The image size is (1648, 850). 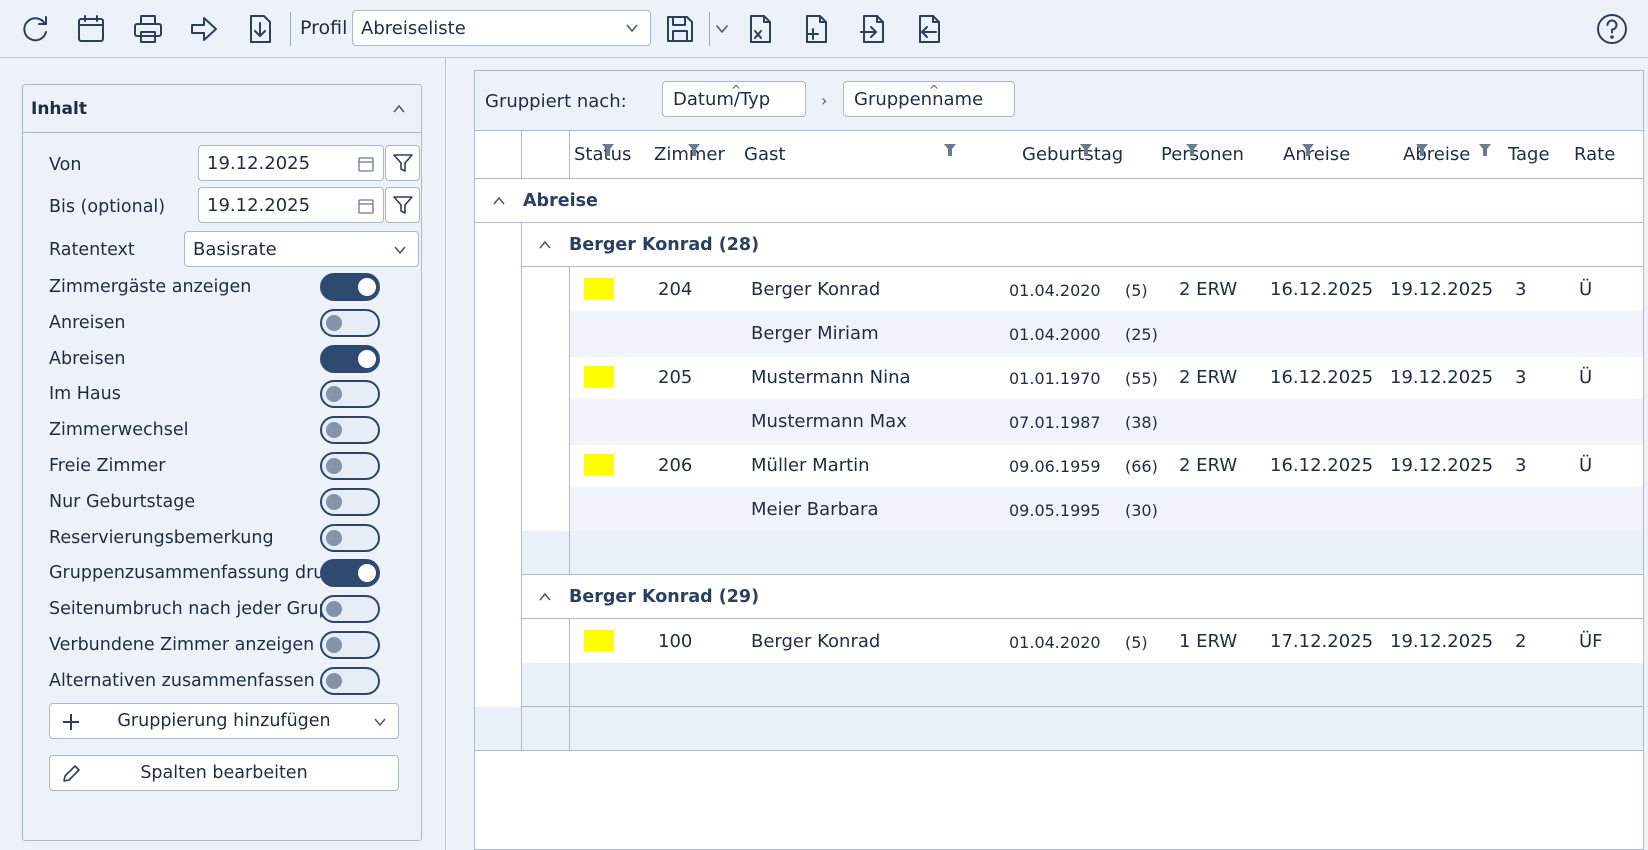 What do you see at coordinates (122, 502) in the screenshot?
I see `toggle-label: Nur Geburtstage` at bounding box center [122, 502].